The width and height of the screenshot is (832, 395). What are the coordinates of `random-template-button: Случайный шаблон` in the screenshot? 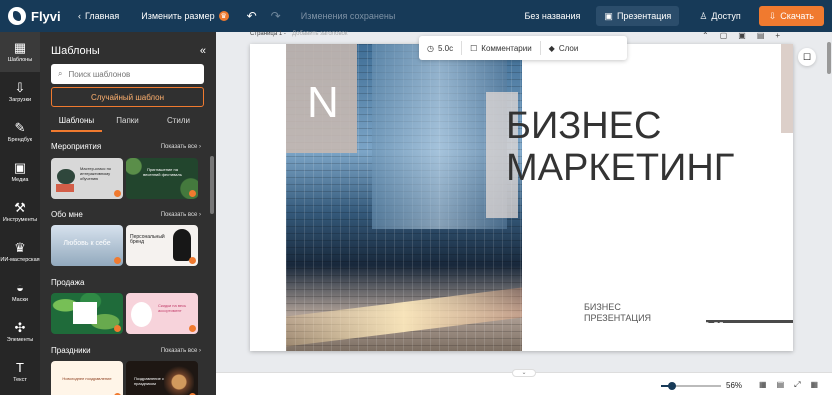 It's located at (127, 97).